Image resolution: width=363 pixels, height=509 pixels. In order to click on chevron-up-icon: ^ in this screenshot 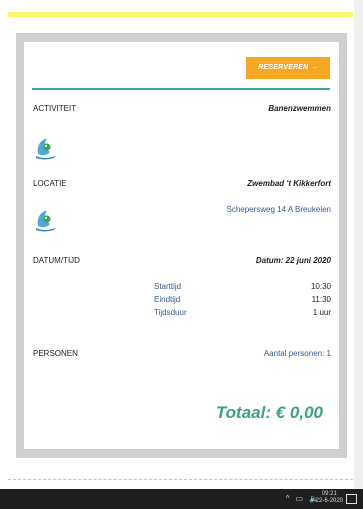, I will do `click(288, 498)`.